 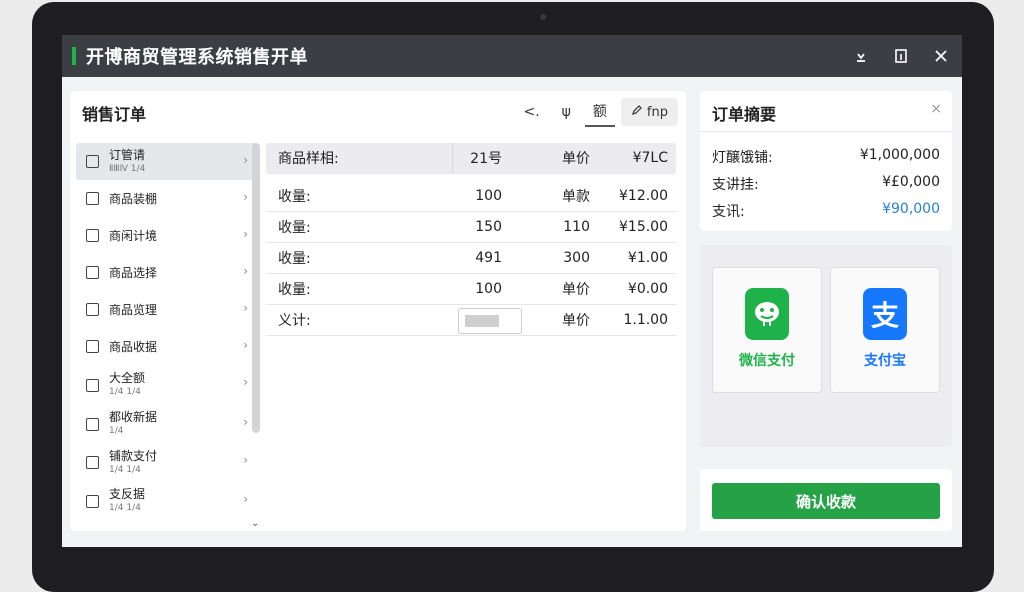 I want to click on toolbar-share-button: ψ, so click(x=566, y=112).